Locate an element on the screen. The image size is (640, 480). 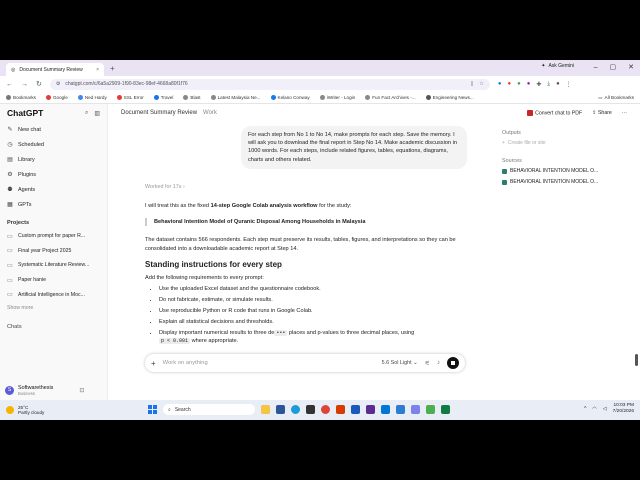
project-item: ▭ Paper hanie is located at coordinates (53, 280).